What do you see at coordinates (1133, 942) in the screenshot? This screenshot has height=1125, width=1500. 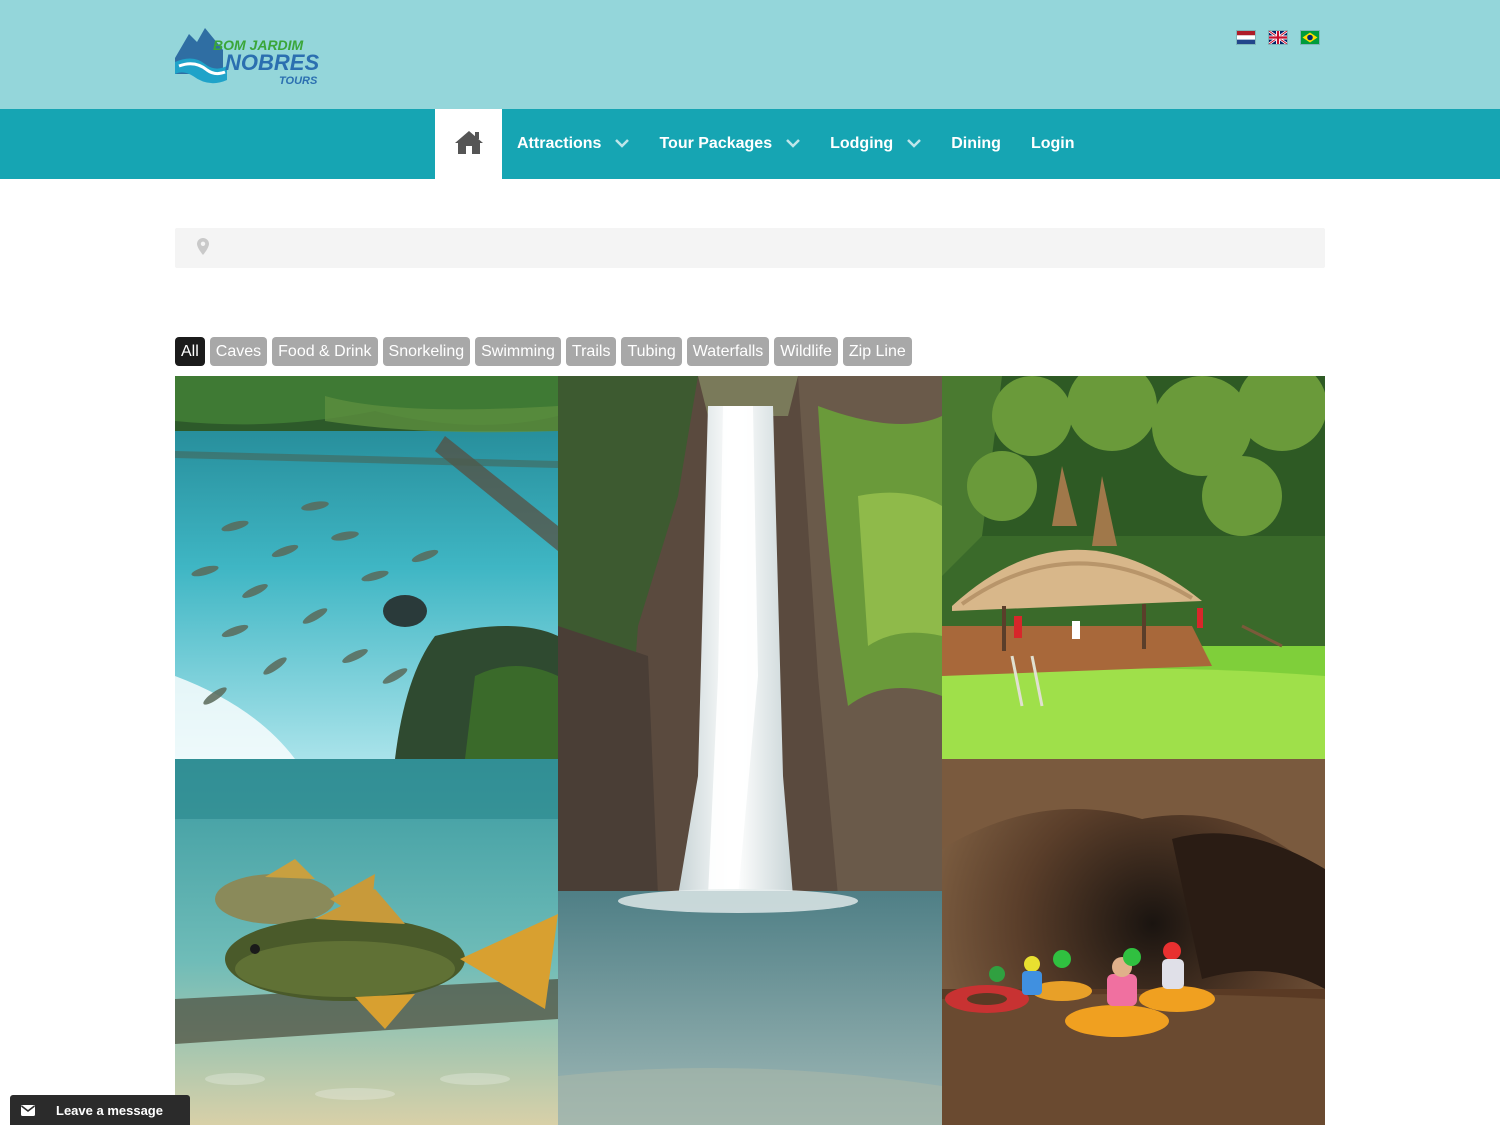 I see `gallery-tile-cave-tubing` at bounding box center [1133, 942].